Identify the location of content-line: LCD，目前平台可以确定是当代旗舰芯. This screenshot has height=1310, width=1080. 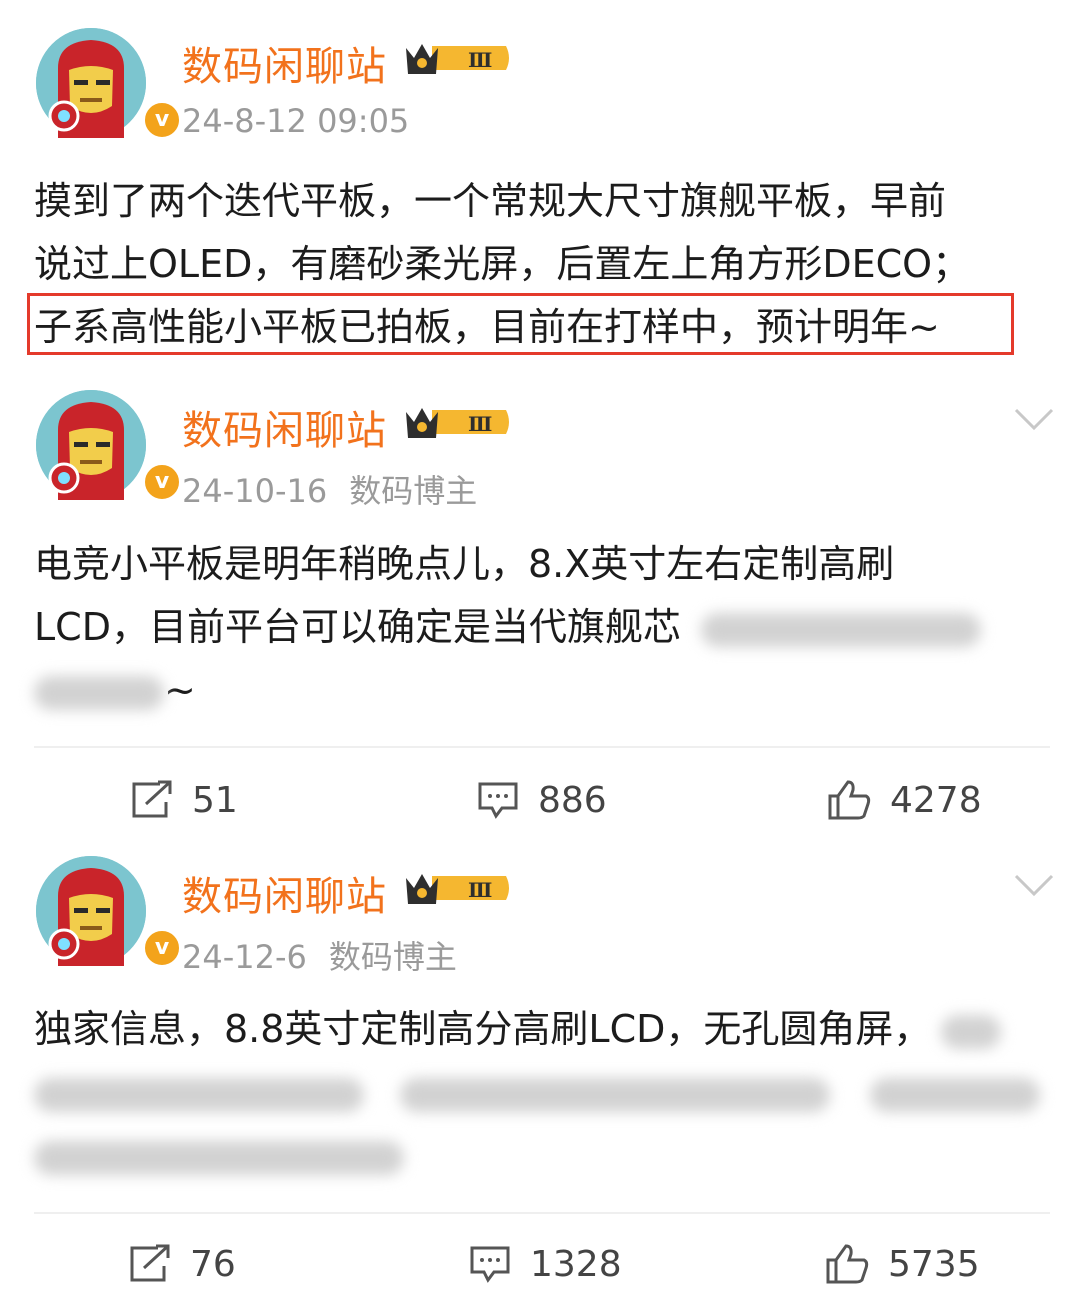
(539, 627).